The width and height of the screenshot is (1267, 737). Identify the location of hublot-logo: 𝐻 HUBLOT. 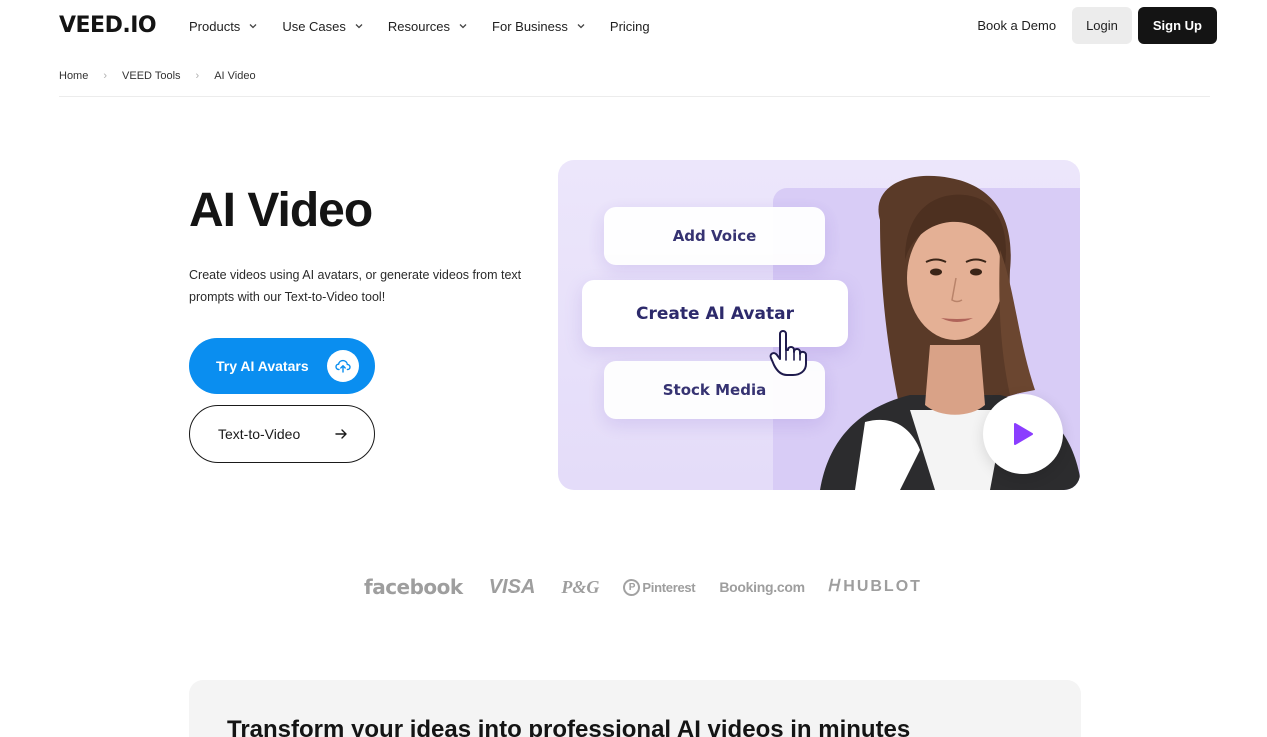
(875, 587).